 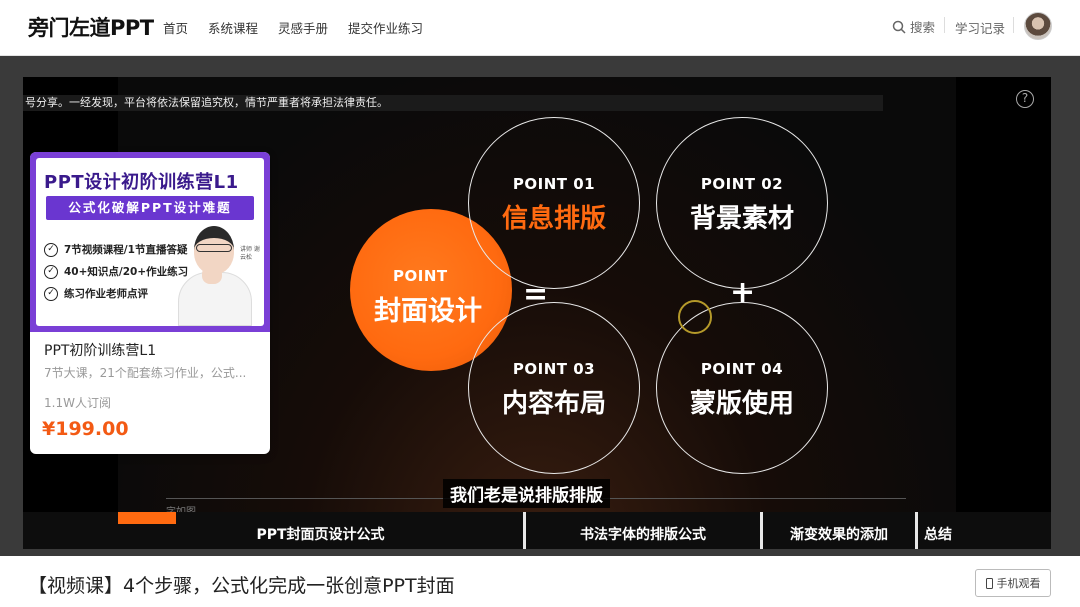 I want to click on cover-item: ✓ 40+知识点/20+作业练习, so click(x=116, y=271).